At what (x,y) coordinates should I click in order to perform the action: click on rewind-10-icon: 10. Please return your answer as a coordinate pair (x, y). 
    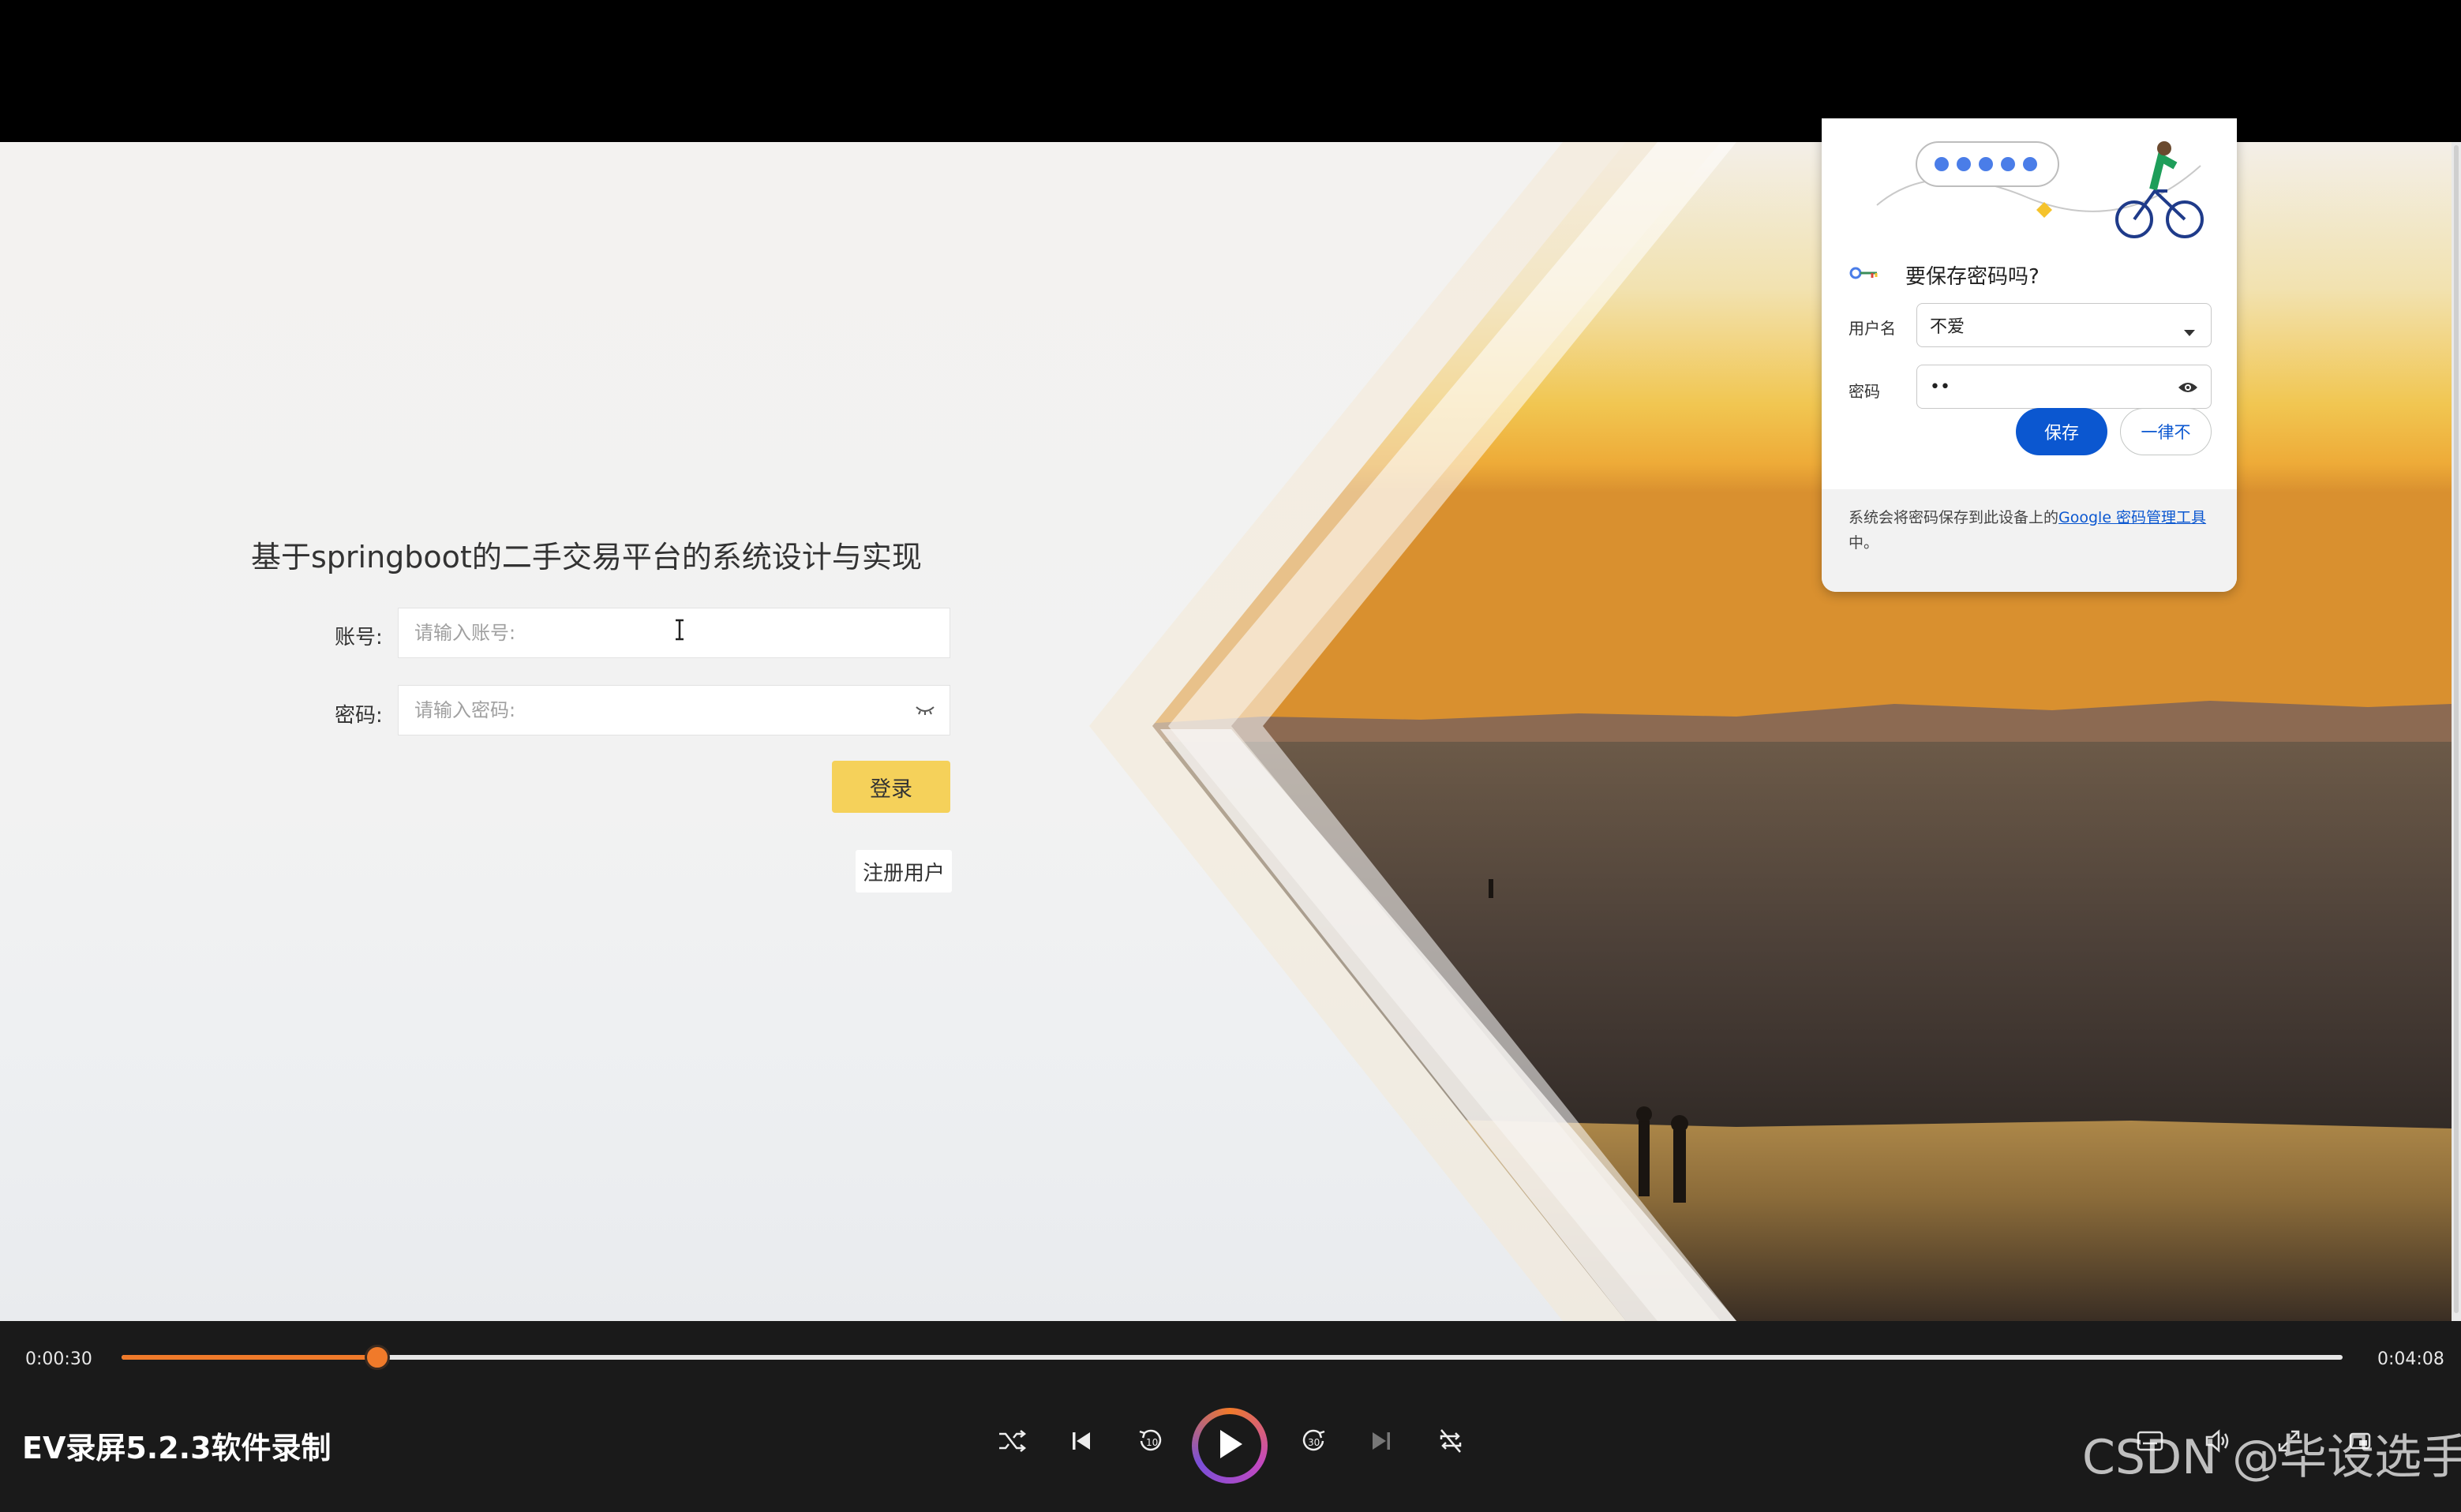
    Looking at the image, I should click on (1151, 1441).